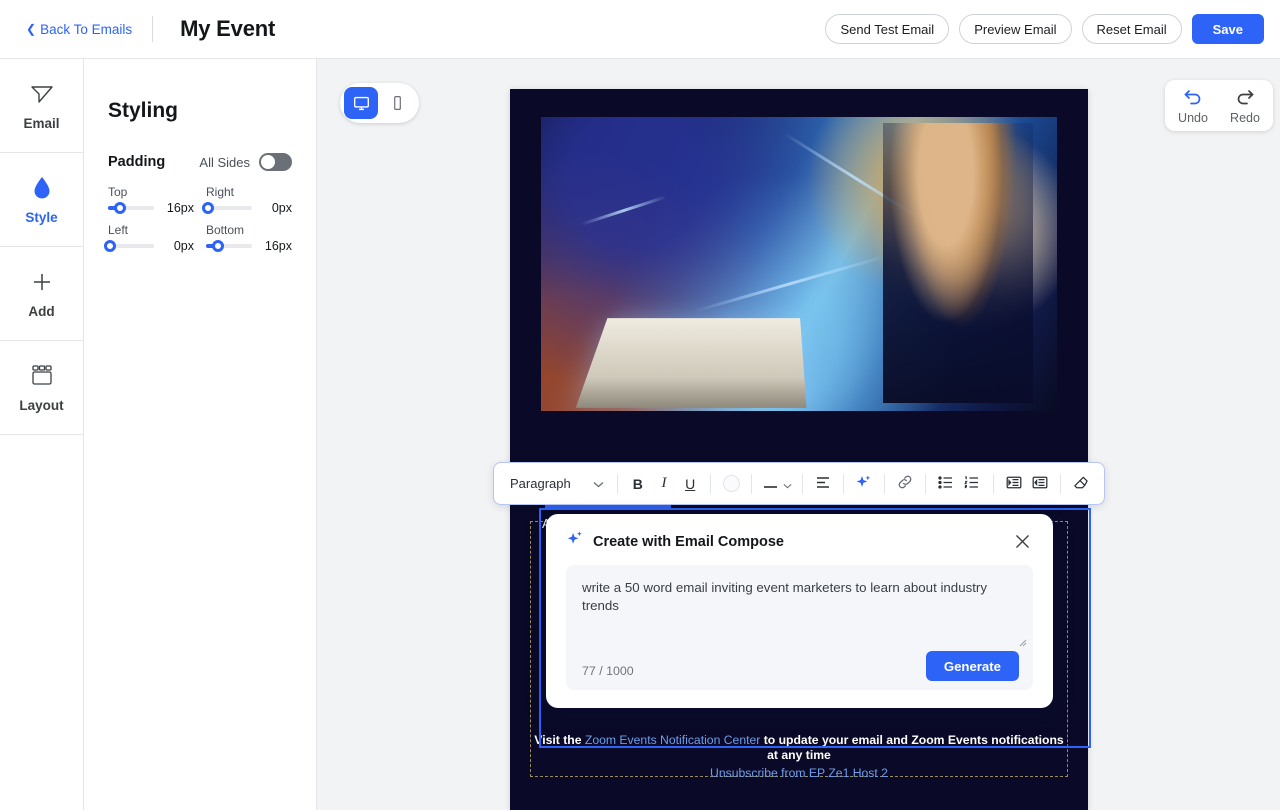 This screenshot has width=1280, height=810. What do you see at coordinates (1193, 106) in the screenshot?
I see `undo-button: Undo` at bounding box center [1193, 106].